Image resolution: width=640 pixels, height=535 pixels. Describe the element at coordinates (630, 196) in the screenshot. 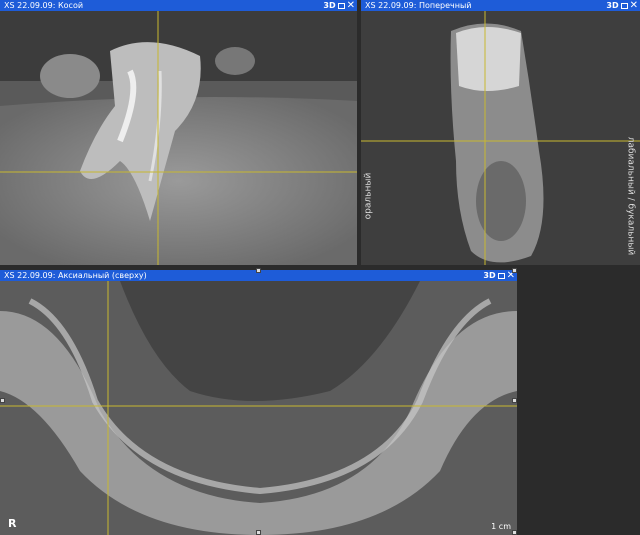

I see `labial-buccal-side-label: лабиальный / букальный` at that location.